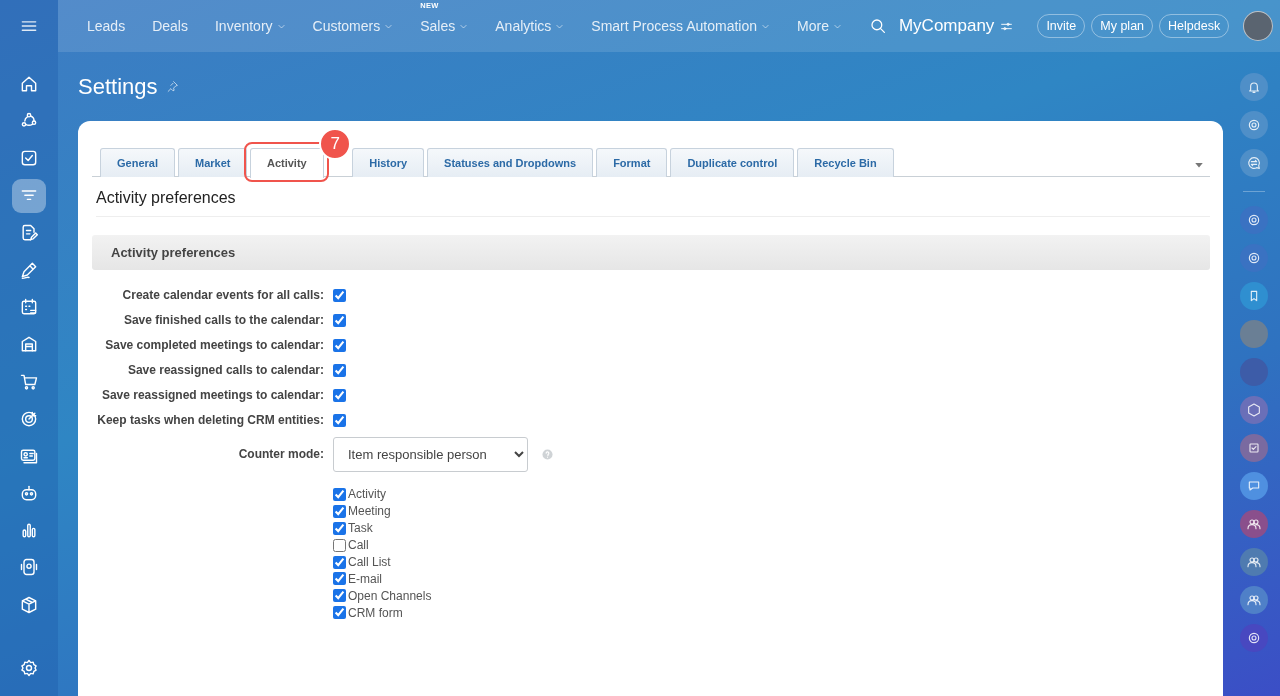 The height and width of the screenshot is (696, 1280). I want to click on option-label: Task, so click(360, 528).